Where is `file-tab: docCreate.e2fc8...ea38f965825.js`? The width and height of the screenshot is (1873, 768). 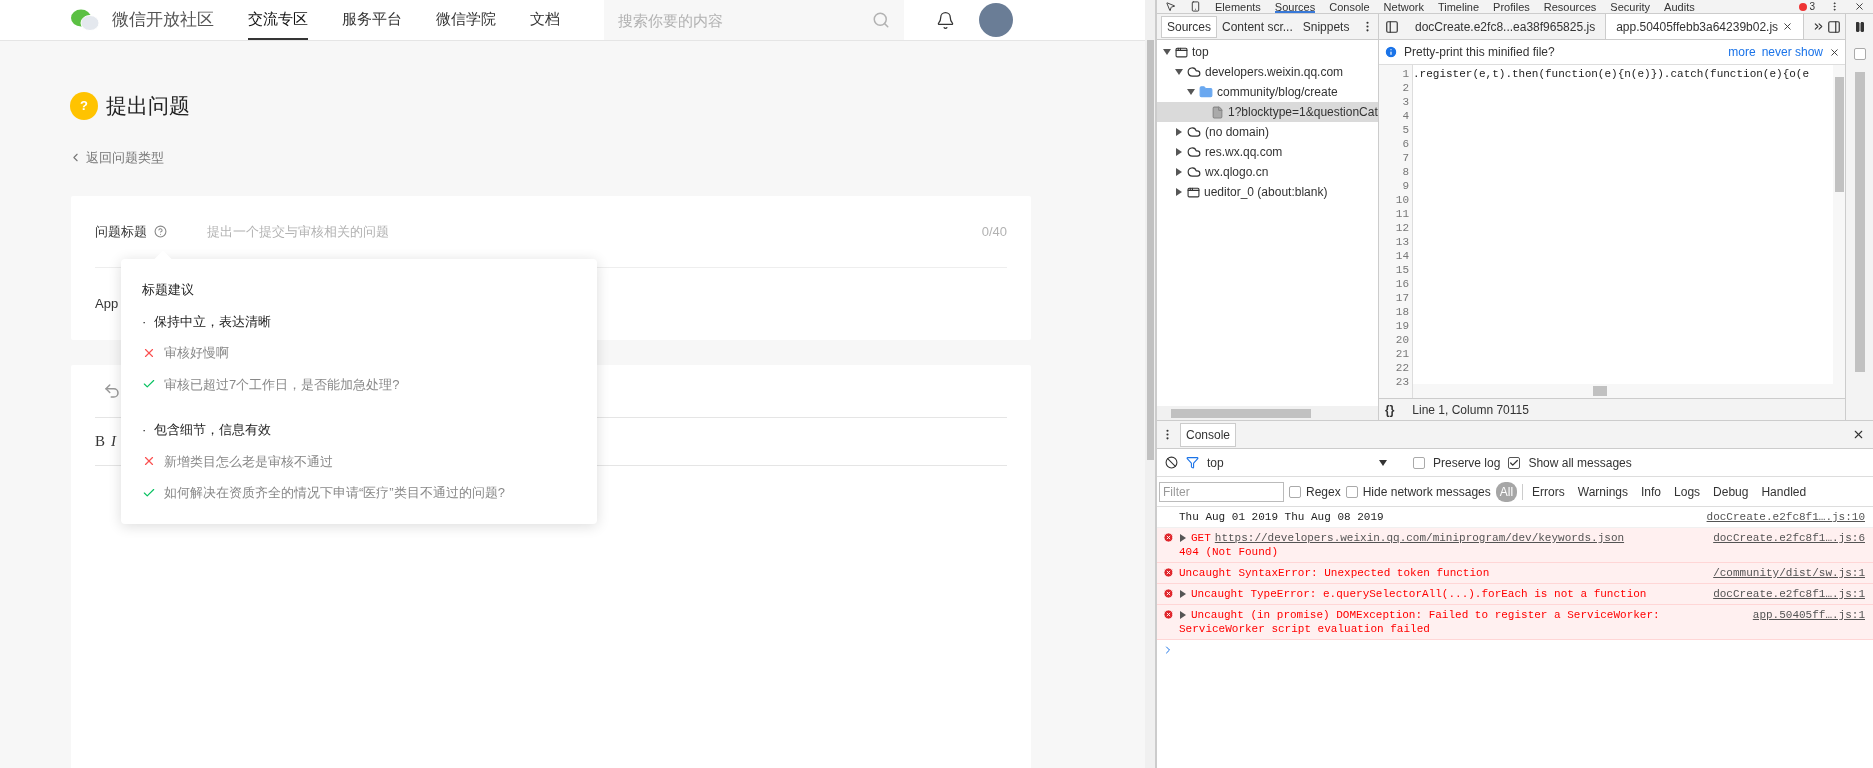 file-tab: docCreate.e2fc8...ea38f965825.js is located at coordinates (1505, 26).